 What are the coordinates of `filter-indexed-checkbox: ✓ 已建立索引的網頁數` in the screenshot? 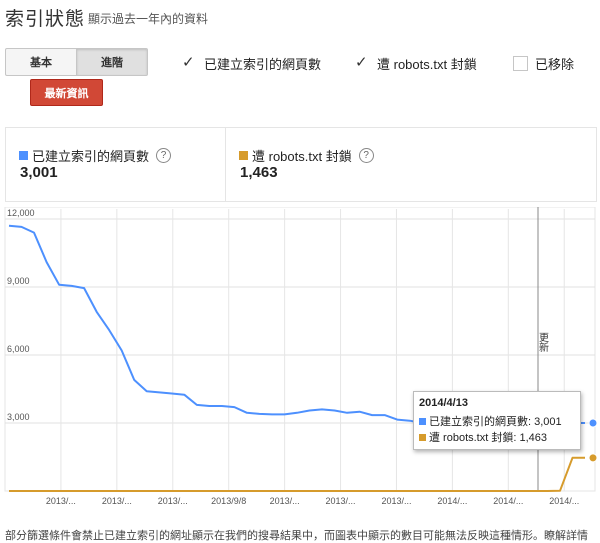 It's located at (251, 63).